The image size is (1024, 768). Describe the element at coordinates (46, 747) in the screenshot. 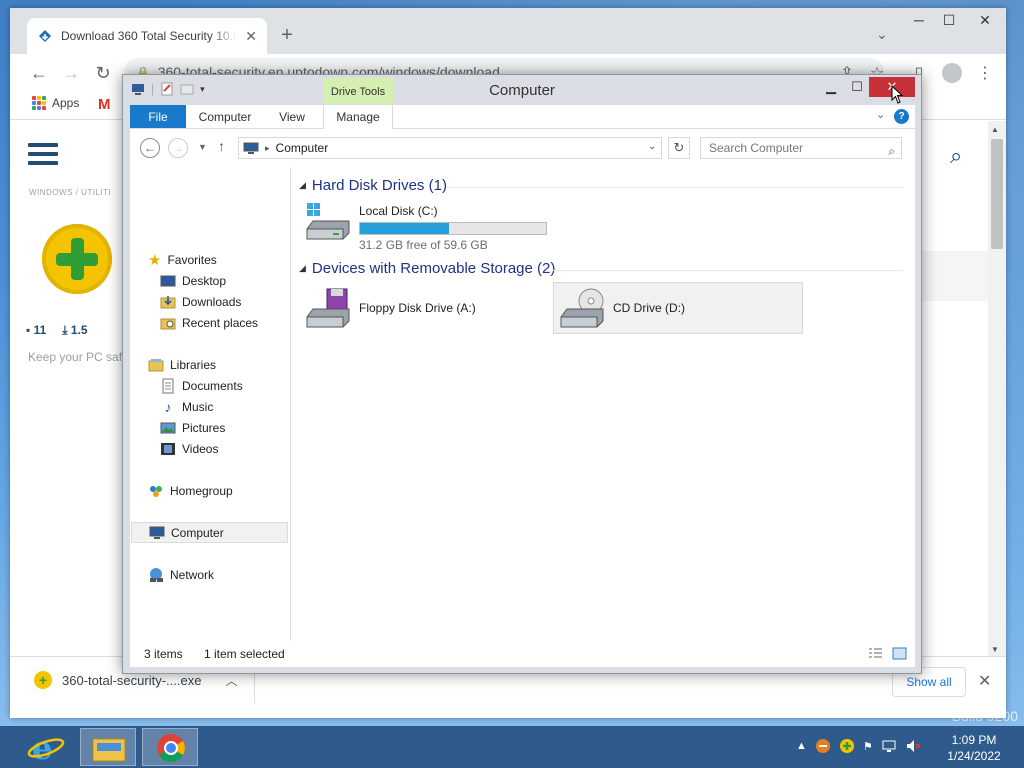

I see `internet-explorer-icon: e` at that location.